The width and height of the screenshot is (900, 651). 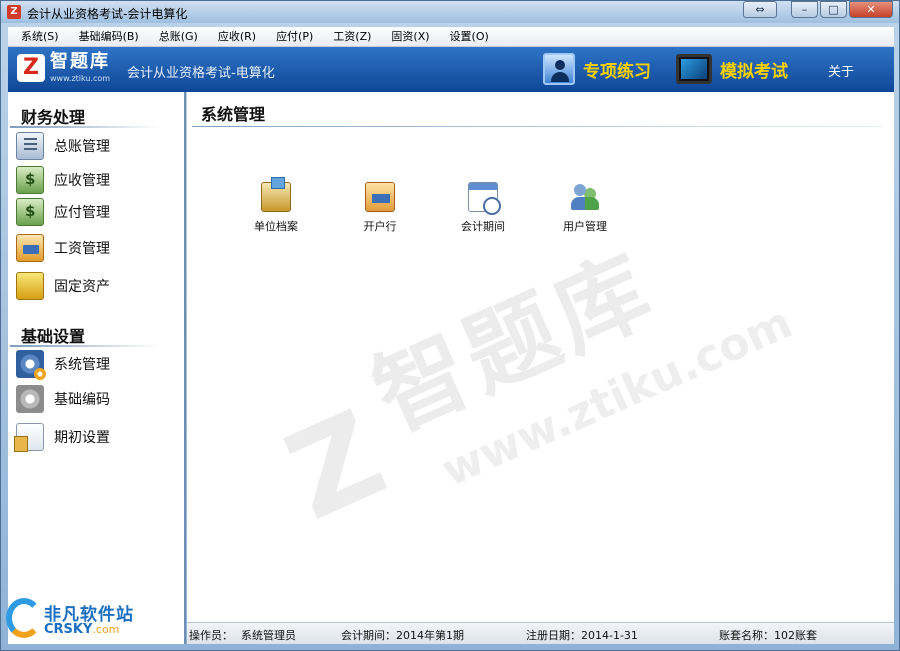 I want to click on practice-button: 专项练习, so click(x=597, y=69).